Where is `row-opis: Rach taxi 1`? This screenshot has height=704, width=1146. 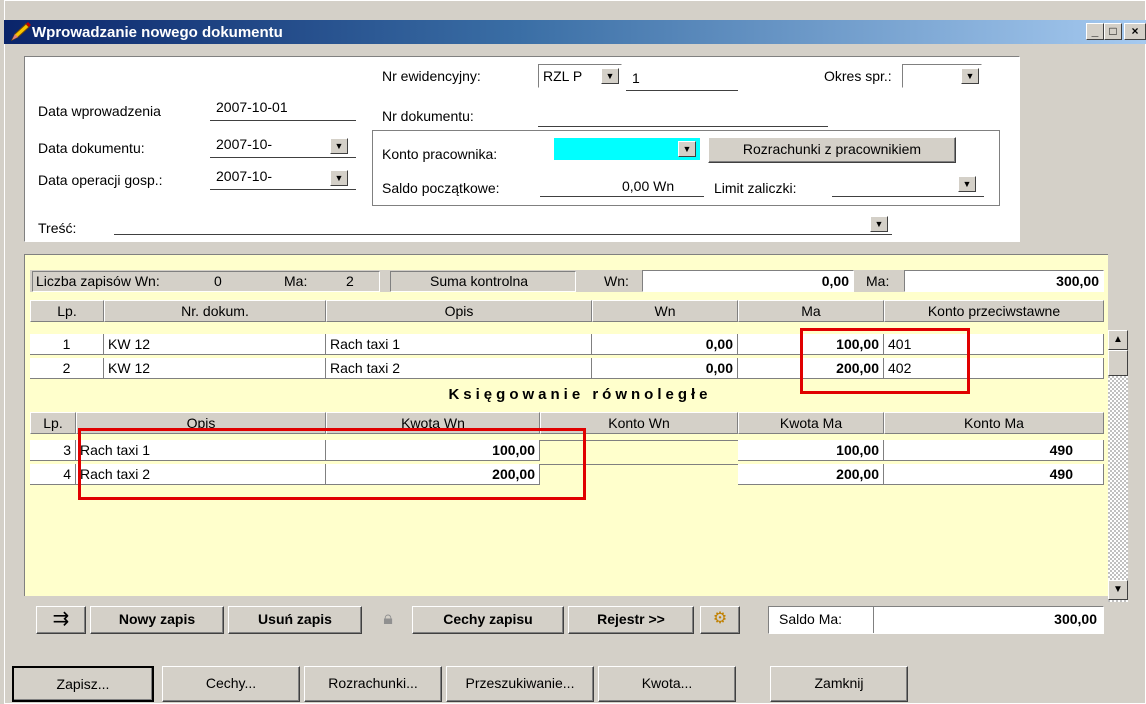 row-opis: Rach taxi 1 is located at coordinates (459, 344).